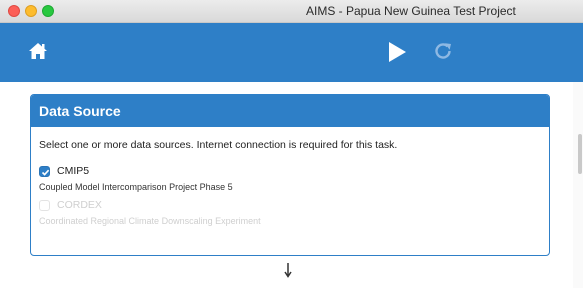 This screenshot has height=288, width=583. I want to click on scrollbar, so click(578, 185).